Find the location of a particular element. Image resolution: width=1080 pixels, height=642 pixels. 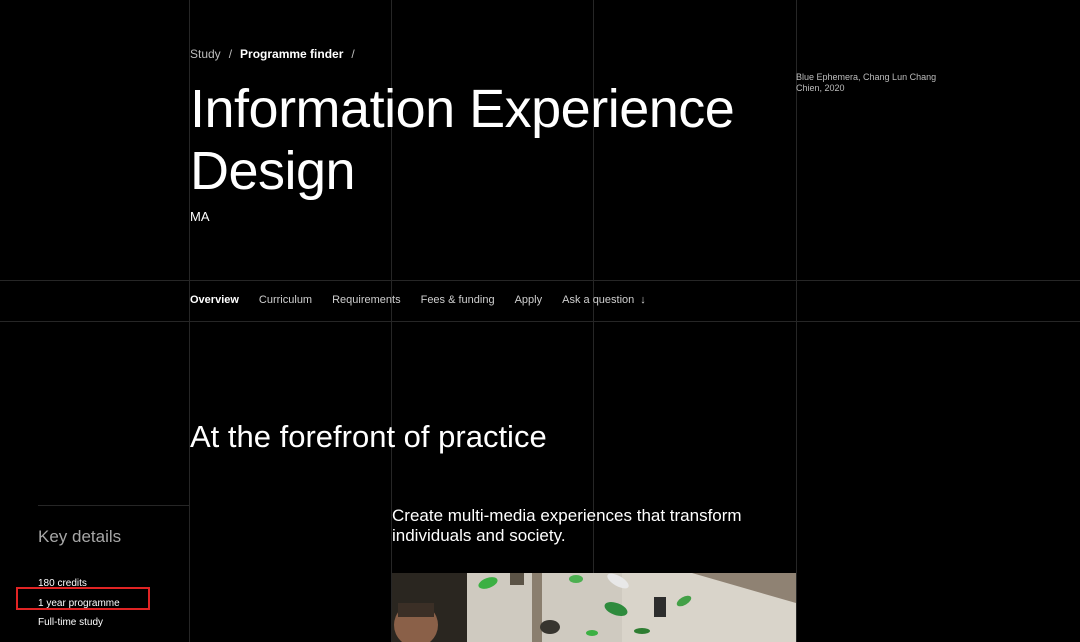

highlight-box is located at coordinates (83, 598).